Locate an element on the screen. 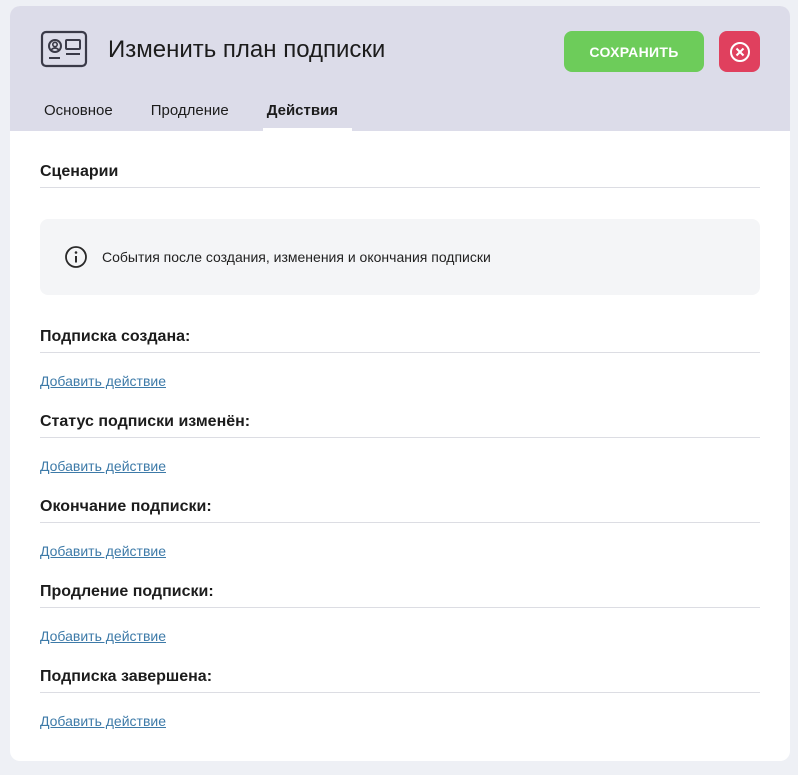 The width and height of the screenshot is (798, 775). close-button is located at coordinates (739, 51).